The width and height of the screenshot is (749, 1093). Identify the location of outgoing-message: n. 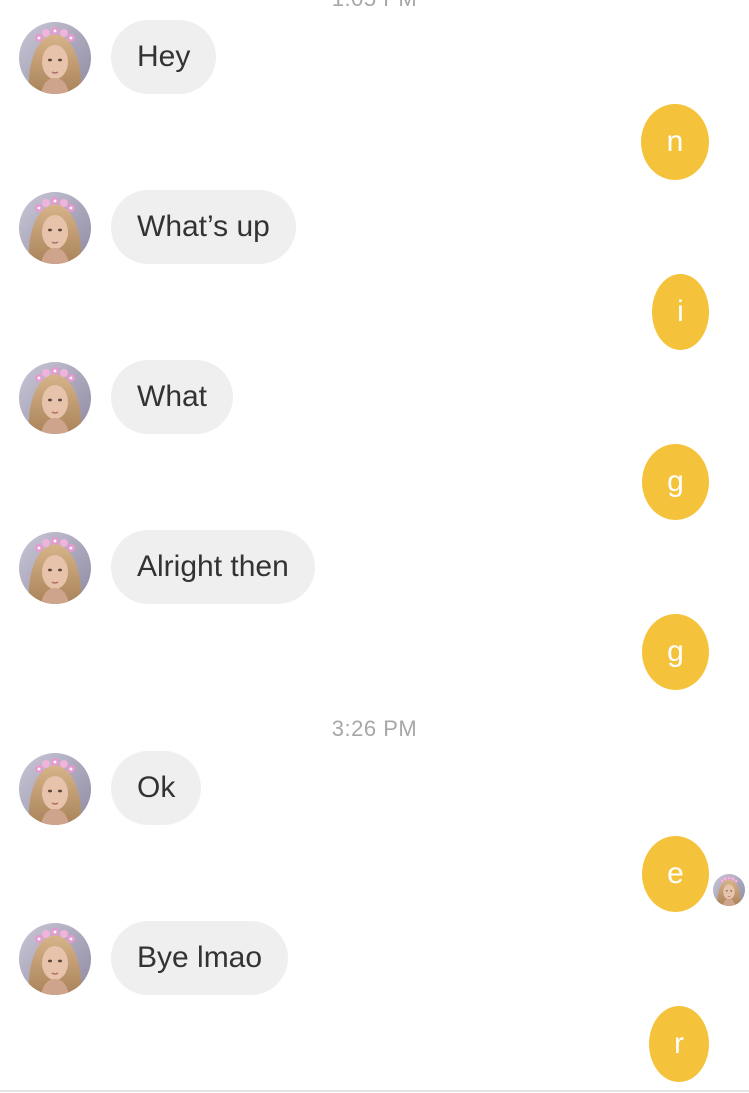
(675, 142).